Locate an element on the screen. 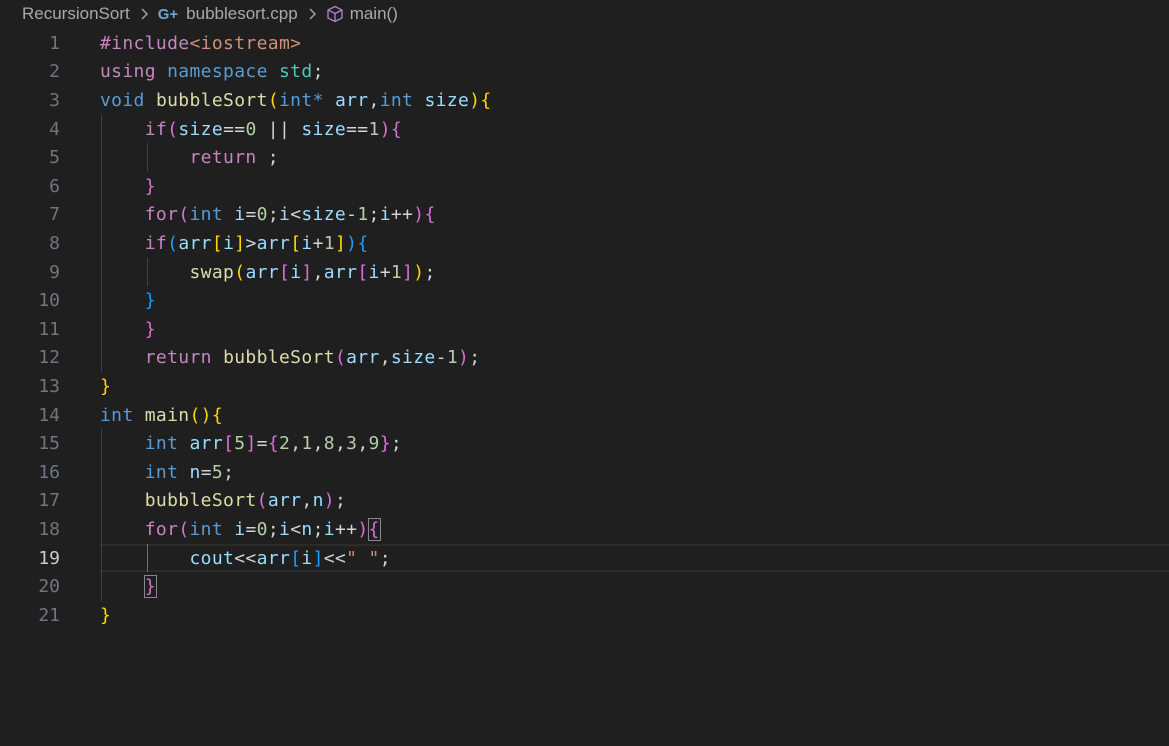 This screenshot has height=746, width=1169. code-line: 6 } is located at coordinates (584, 186).